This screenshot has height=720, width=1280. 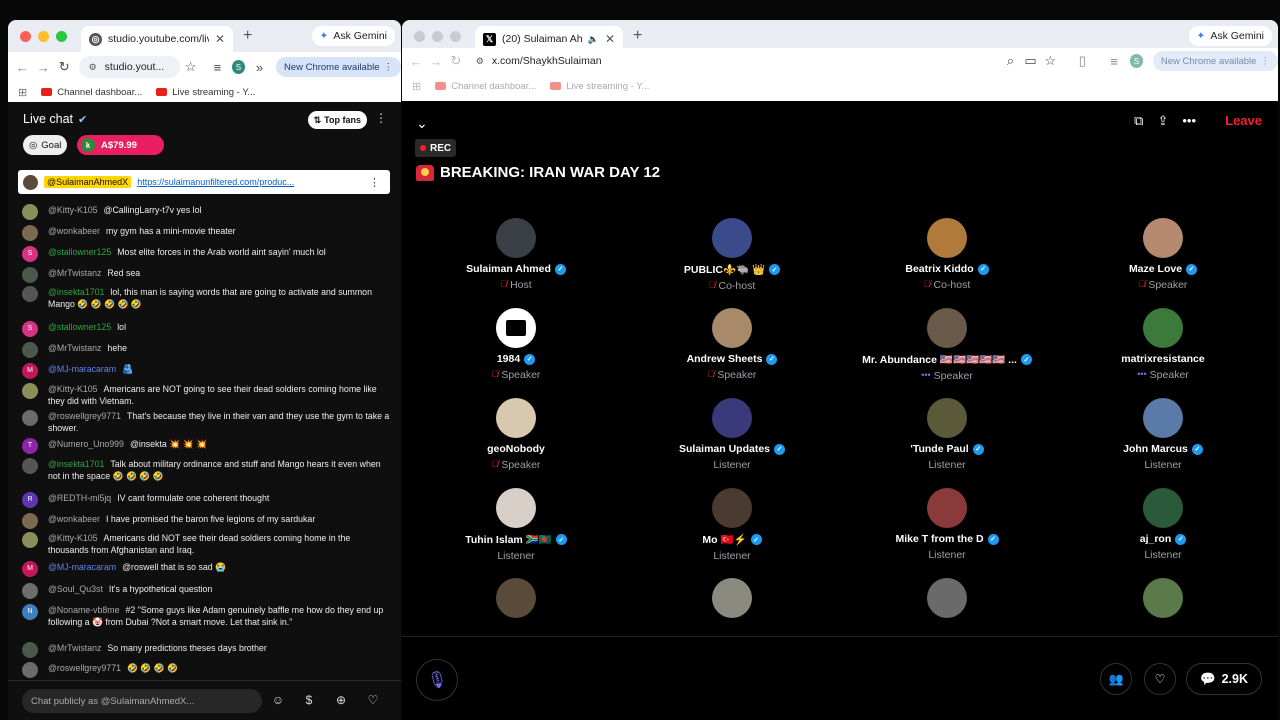 I want to click on chat-author: @insekta1701, so click(x=76, y=292).